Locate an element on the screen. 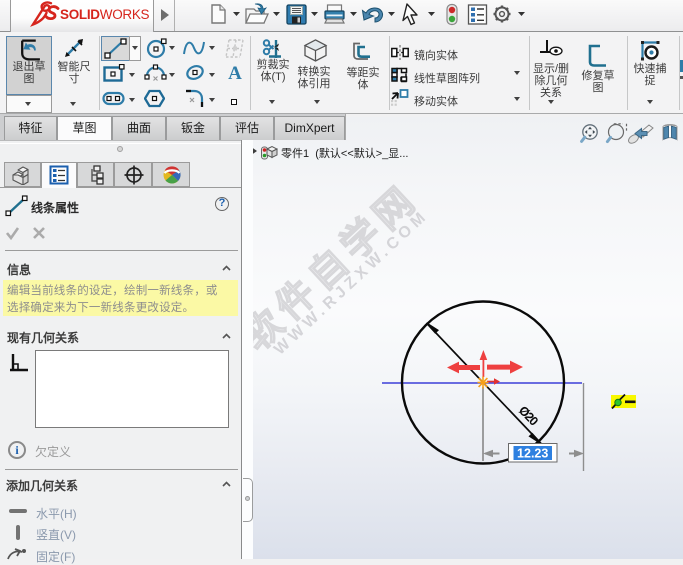  svg-text: 12.23 is located at coordinates (532, 454).